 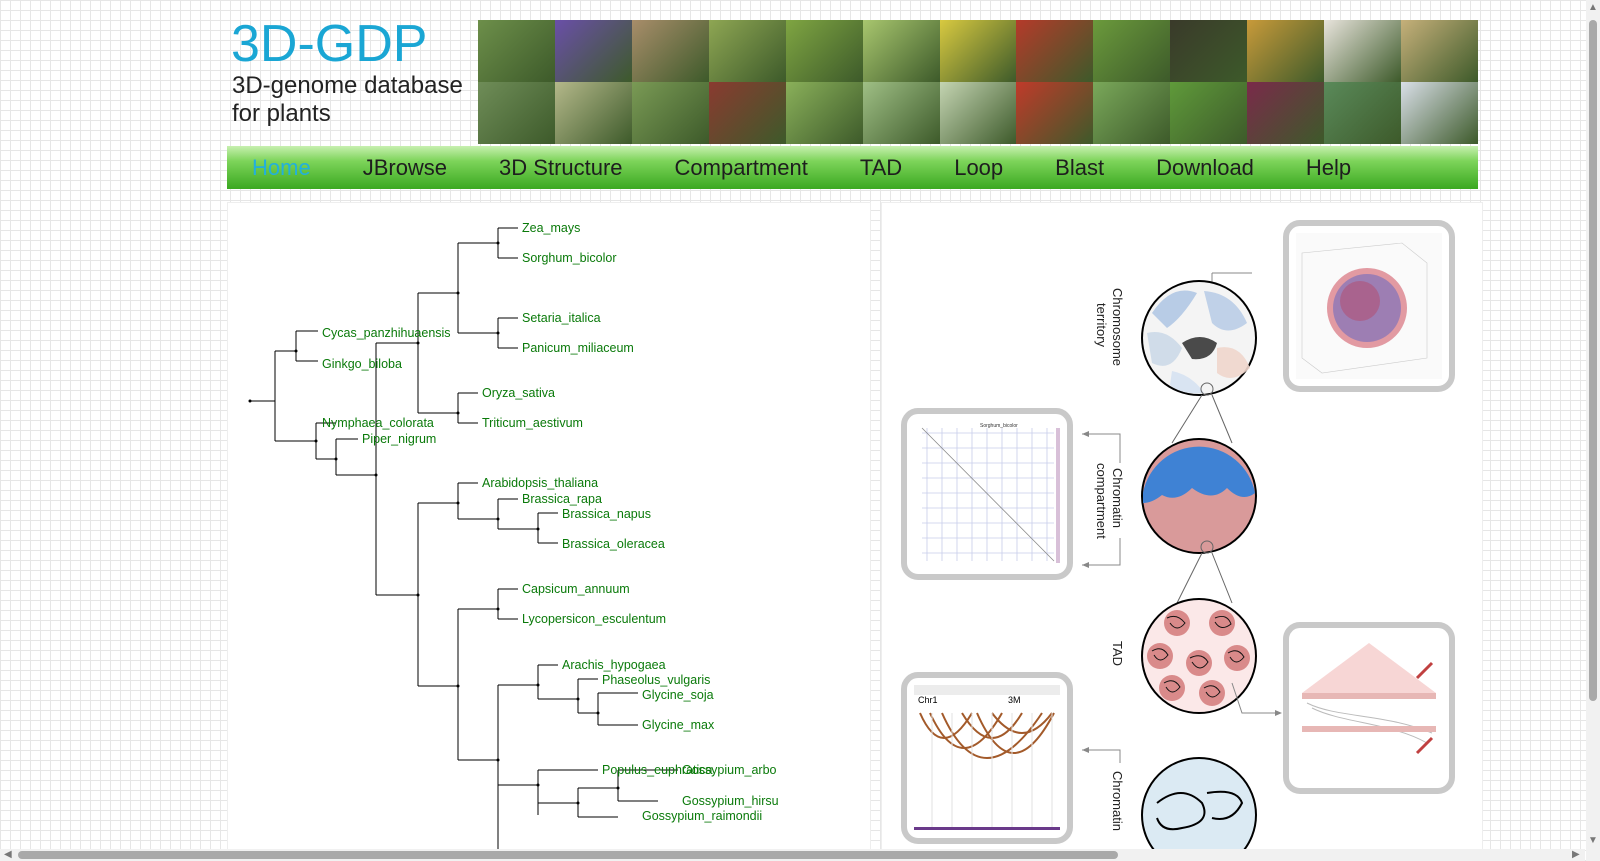 What do you see at coordinates (1199, 656) in the screenshot?
I see `tad-circle` at bounding box center [1199, 656].